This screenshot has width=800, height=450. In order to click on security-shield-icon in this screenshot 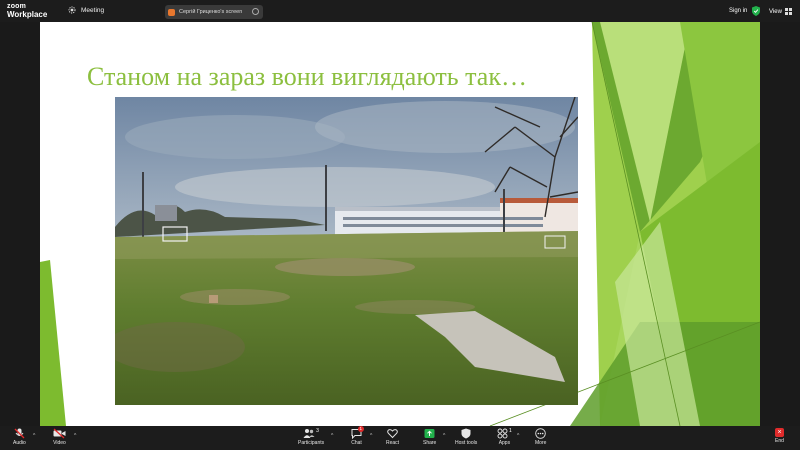, I will do `click(756, 11)`.